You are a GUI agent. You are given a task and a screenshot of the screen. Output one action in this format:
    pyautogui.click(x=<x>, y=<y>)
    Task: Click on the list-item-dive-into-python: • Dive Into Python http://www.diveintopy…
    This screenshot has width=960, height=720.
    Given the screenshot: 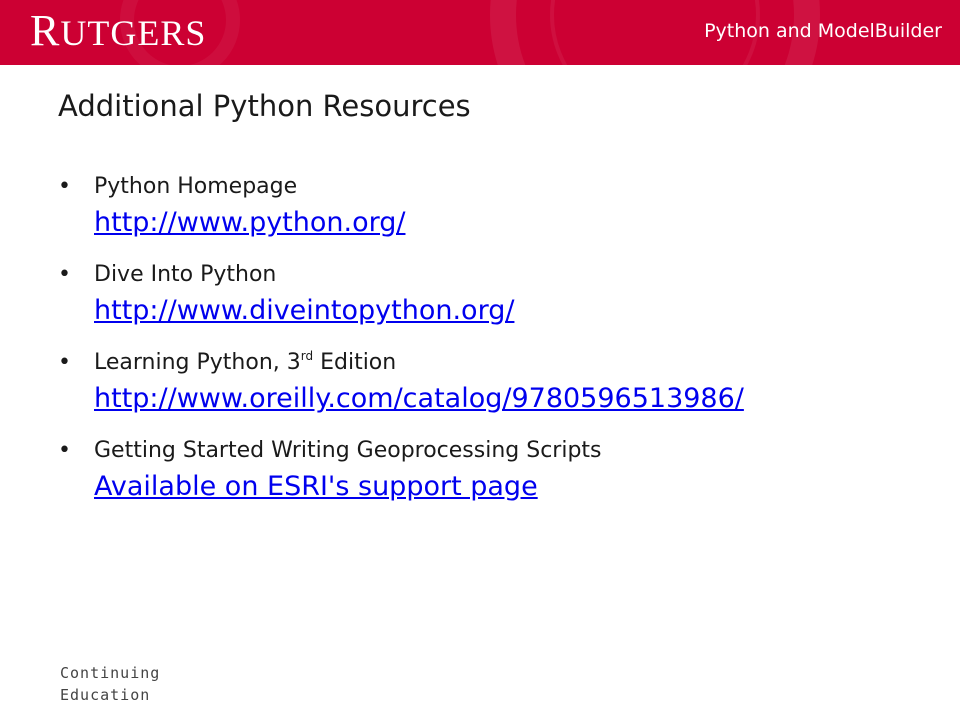 What is the action you would take?
    pyautogui.click(x=488, y=293)
    